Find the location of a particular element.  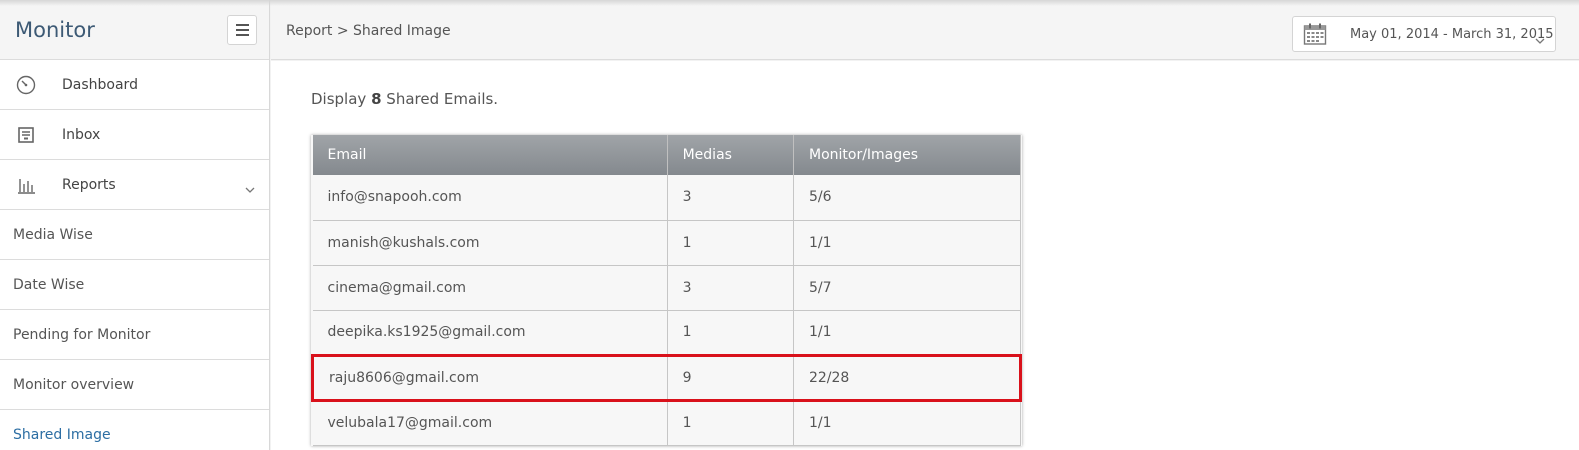

table-row: deepika.ks1925@gmail.com 1 1/1 is located at coordinates (667, 333).